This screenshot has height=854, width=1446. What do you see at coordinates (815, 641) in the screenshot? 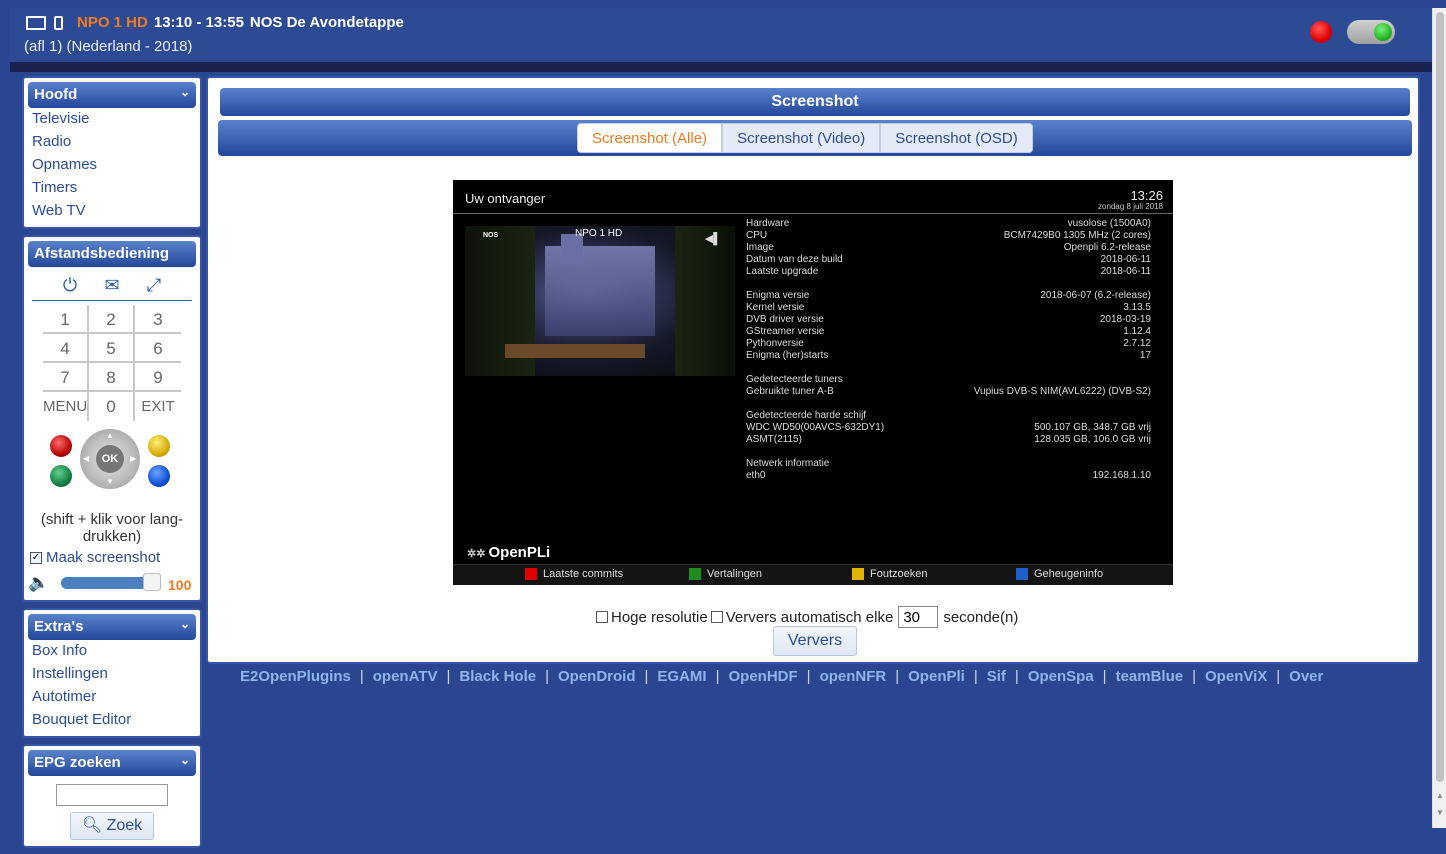
I see `refresh-button: Ververs` at bounding box center [815, 641].